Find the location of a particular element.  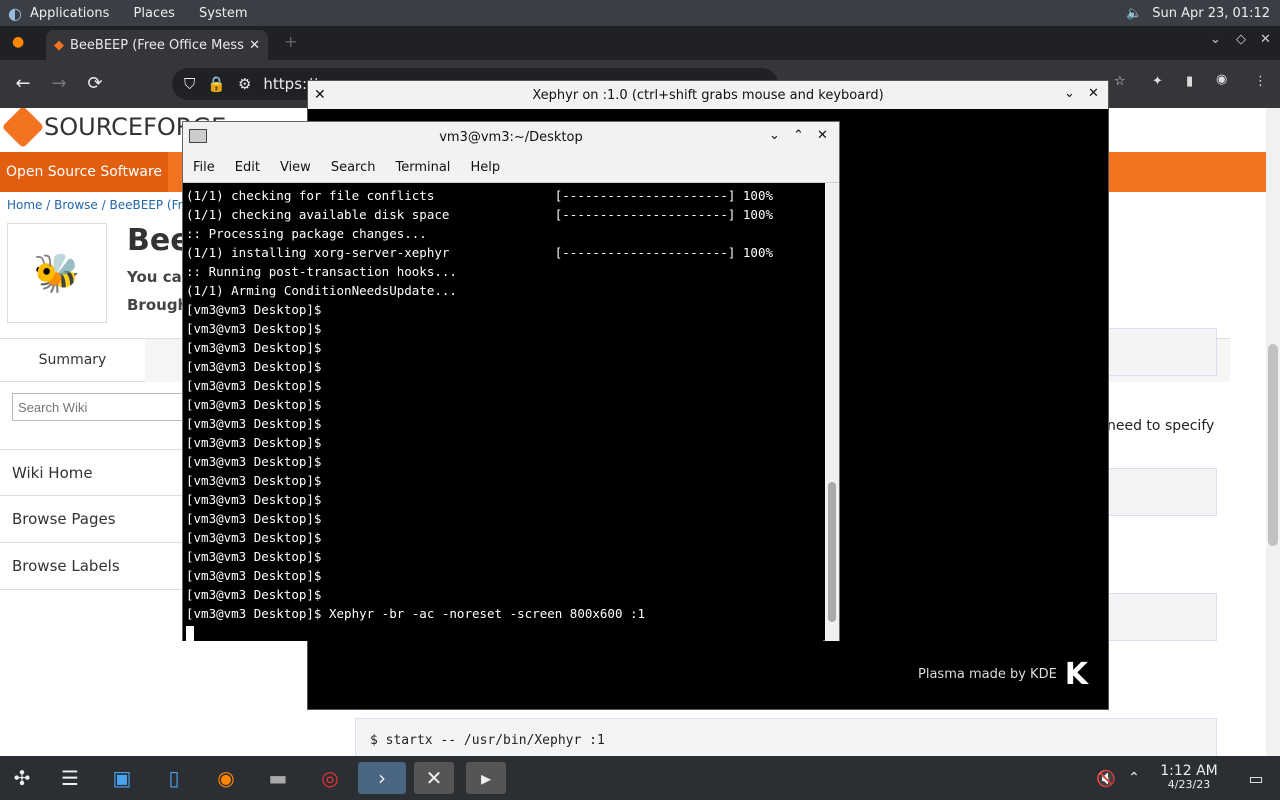

clock-time: 1:12 AM is located at coordinates (1189, 771).